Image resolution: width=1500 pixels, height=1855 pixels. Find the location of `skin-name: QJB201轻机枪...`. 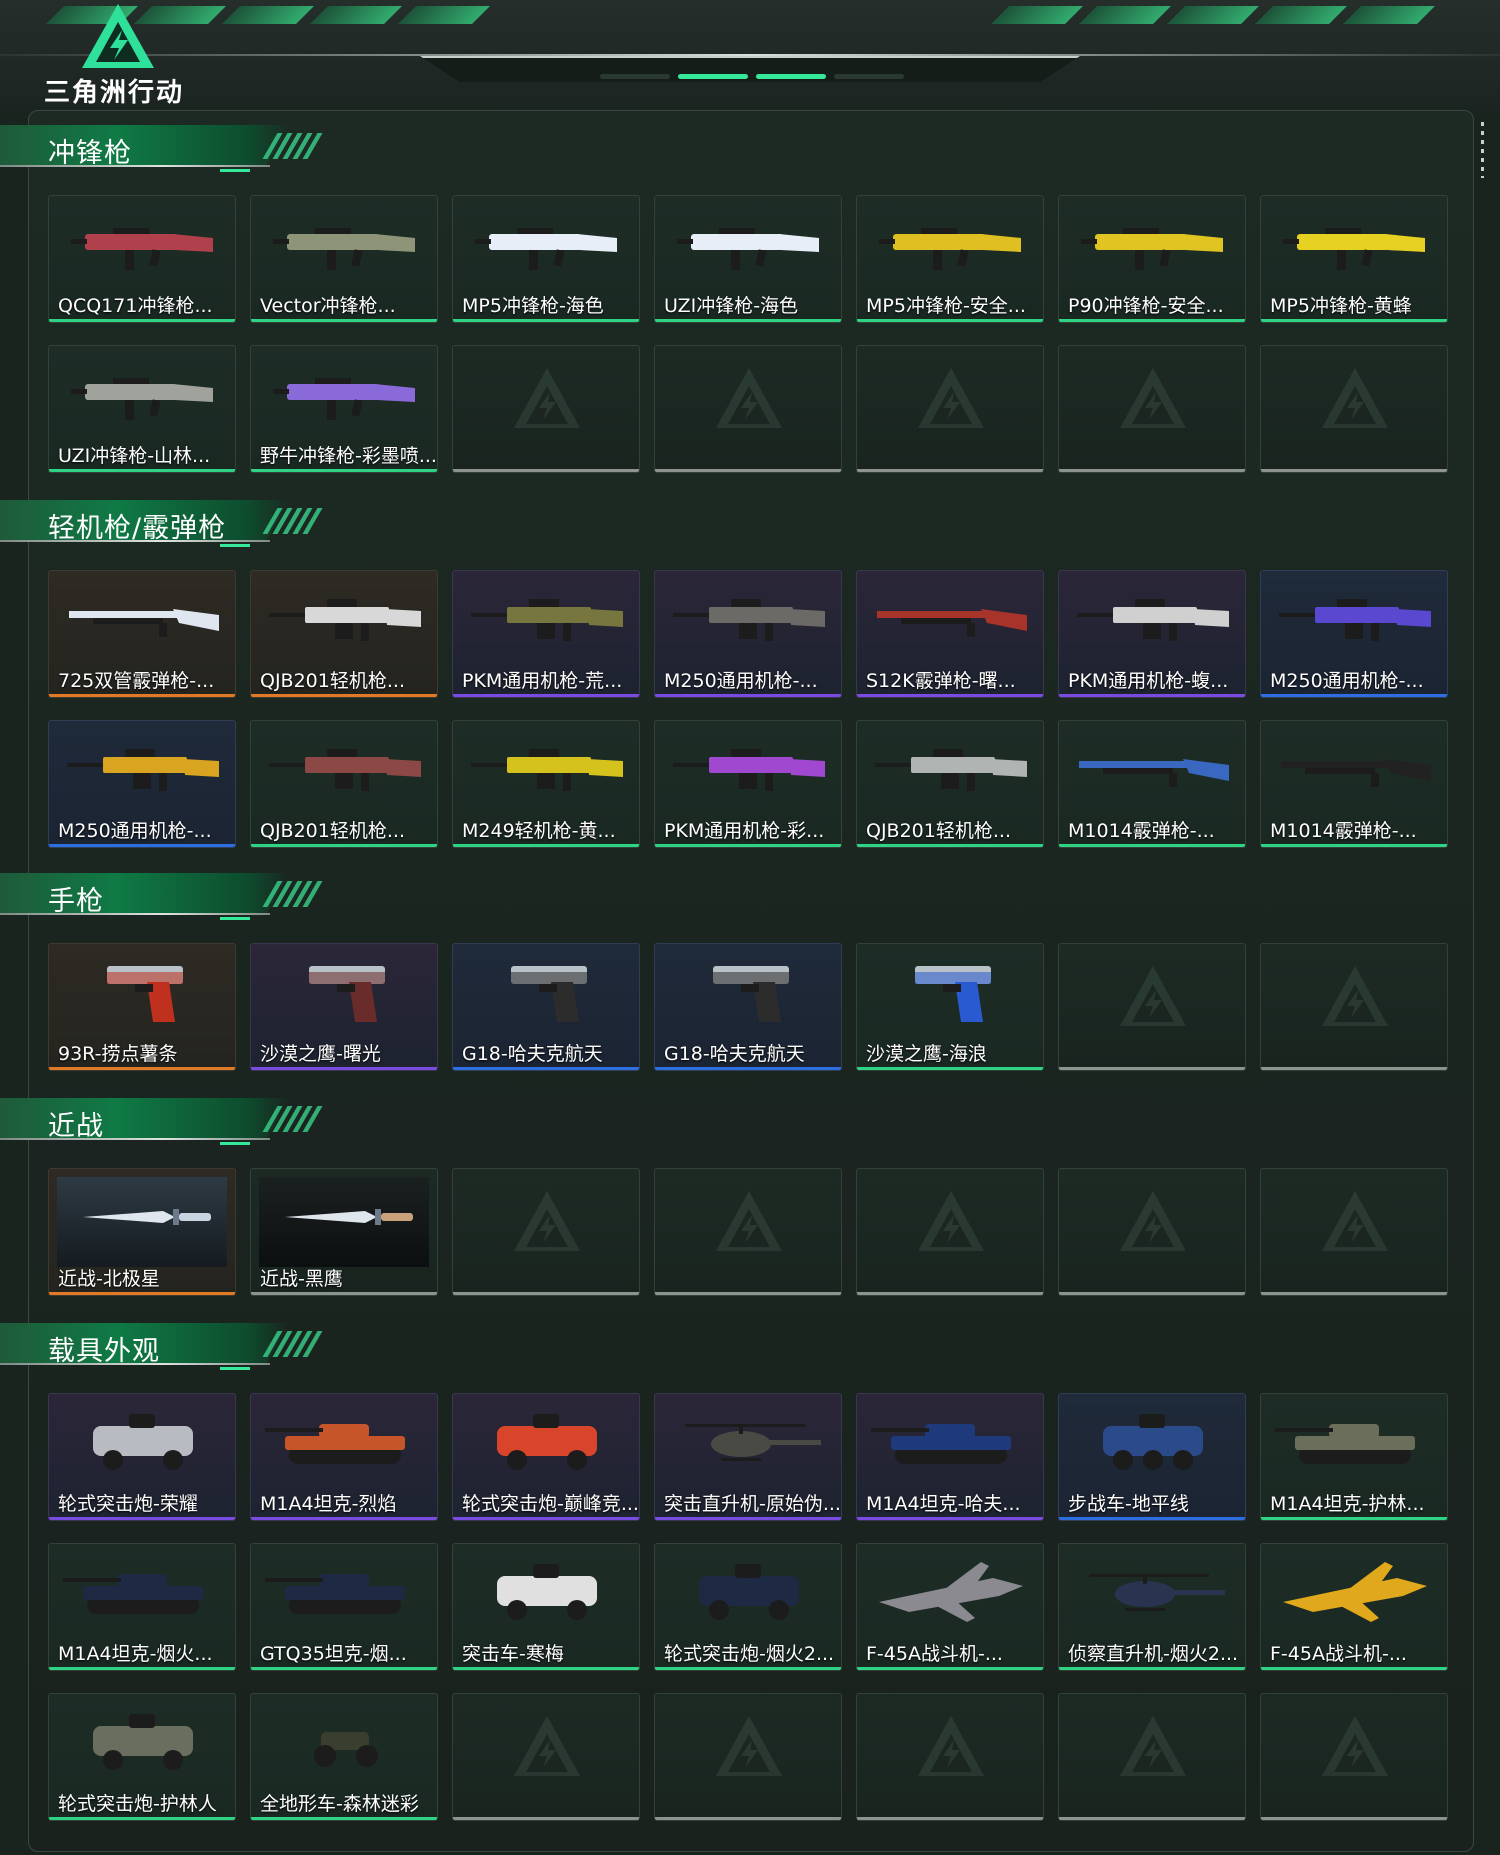

skin-name: QJB201轻机枪... is located at coordinates (332, 681).